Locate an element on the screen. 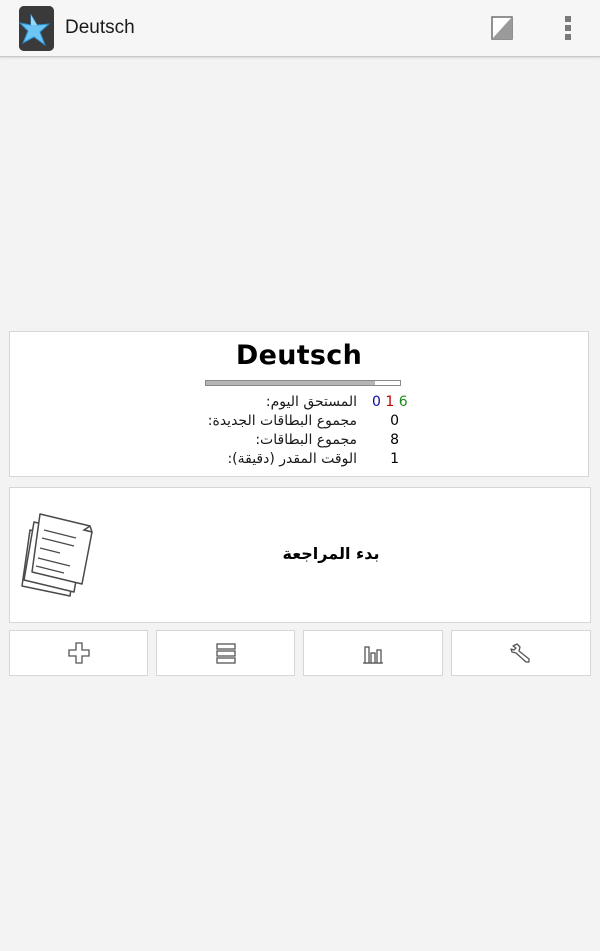  overflow-menu-icon is located at coordinates (568, 28).